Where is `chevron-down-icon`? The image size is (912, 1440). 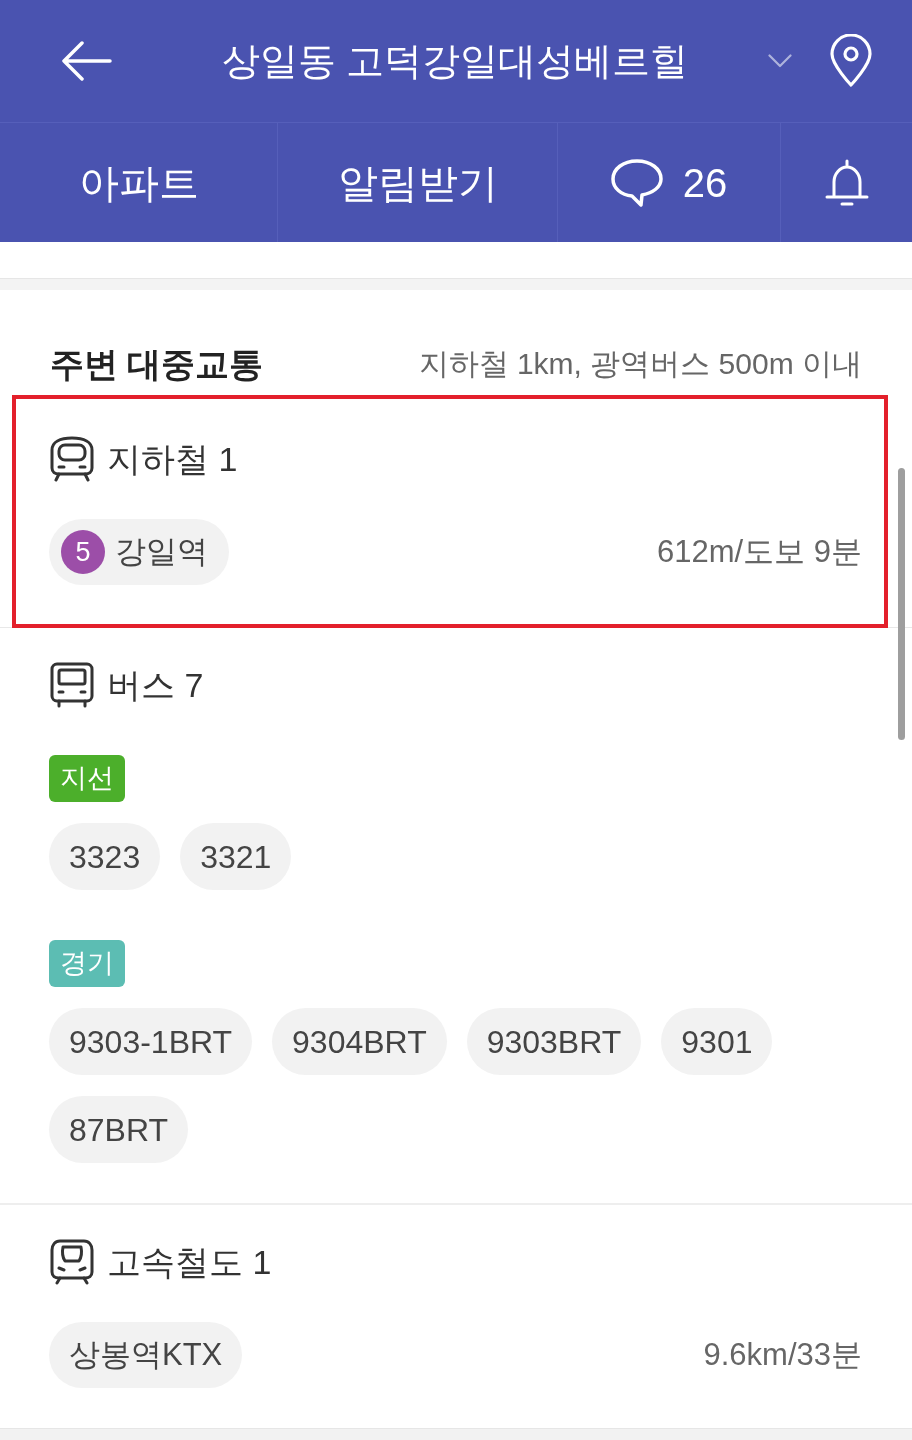
chevron-down-icon is located at coordinates (780, 61).